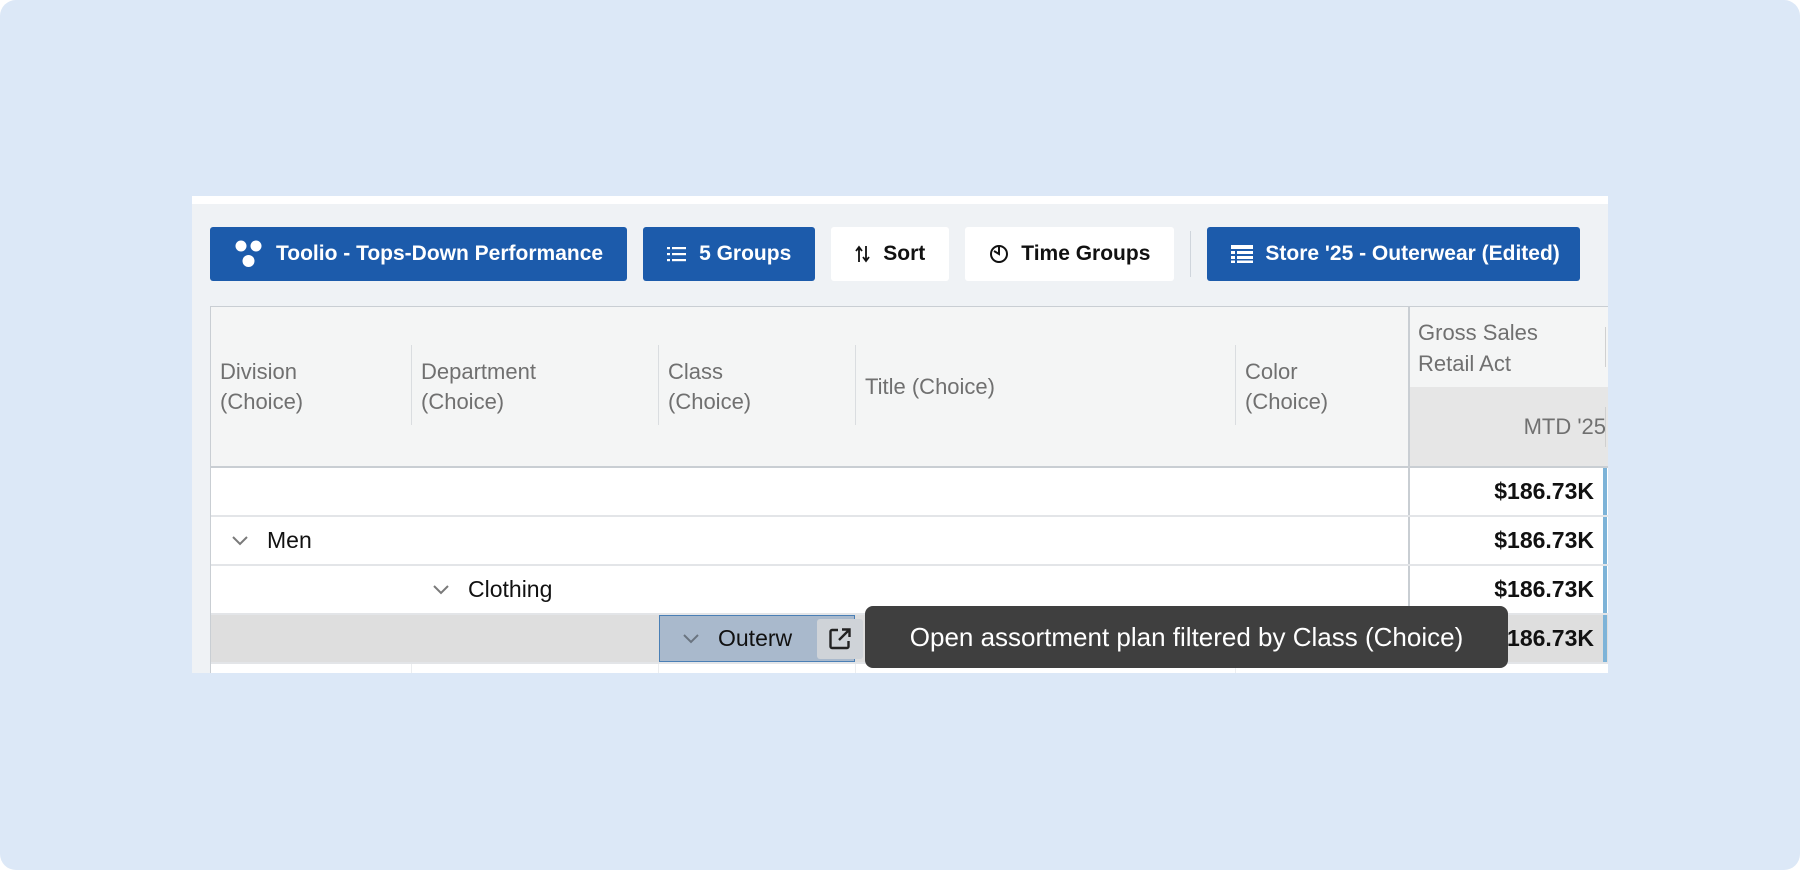  I want to click on metric-period: MTD '25, so click(1509, 426).